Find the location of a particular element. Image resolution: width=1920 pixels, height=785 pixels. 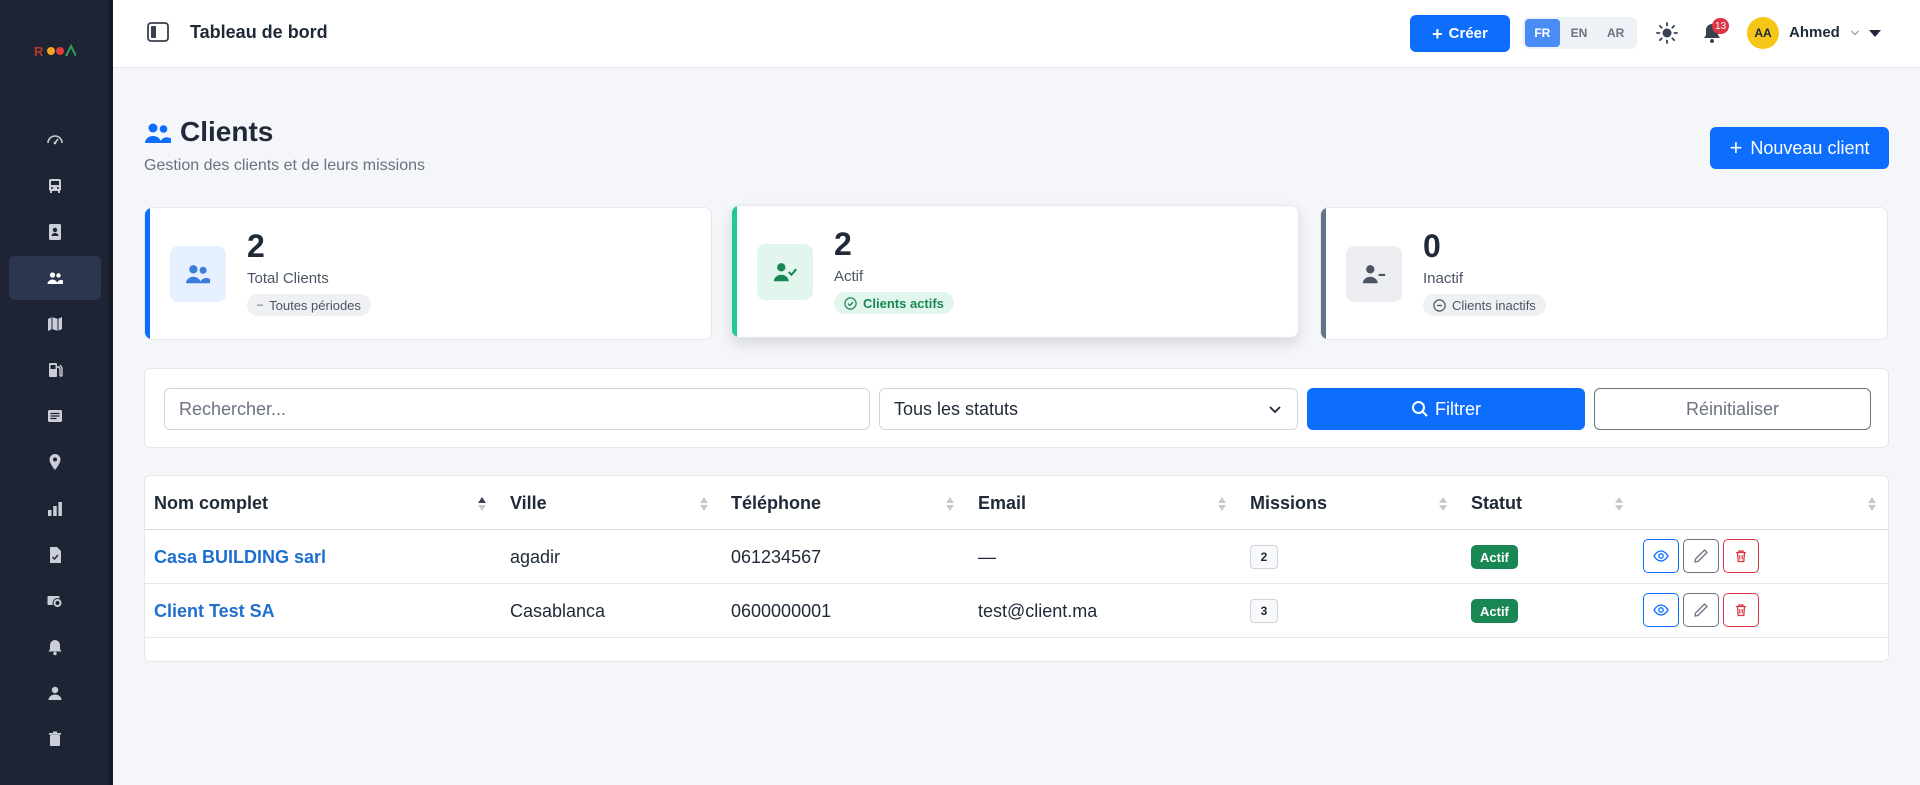

sidebar-item-payments is located at coordinates (55, 601).